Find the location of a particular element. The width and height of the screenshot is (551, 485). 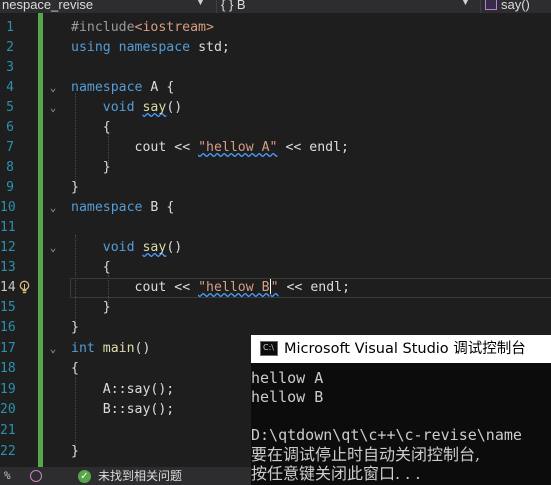

code-text: #include<iostream> is located at coordinates (142, 27).